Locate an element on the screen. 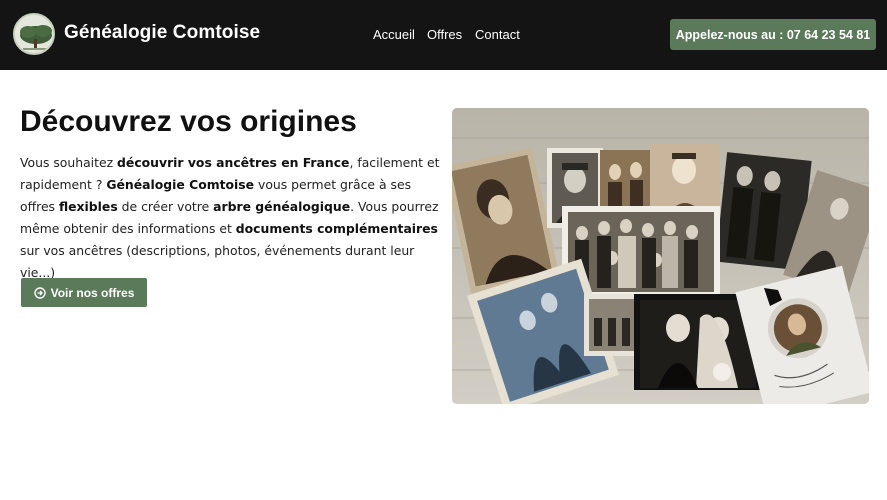 This screenshot has height=500, width=887. intro-emphasis: documents complémentaires is located at coordinates (336, 228).